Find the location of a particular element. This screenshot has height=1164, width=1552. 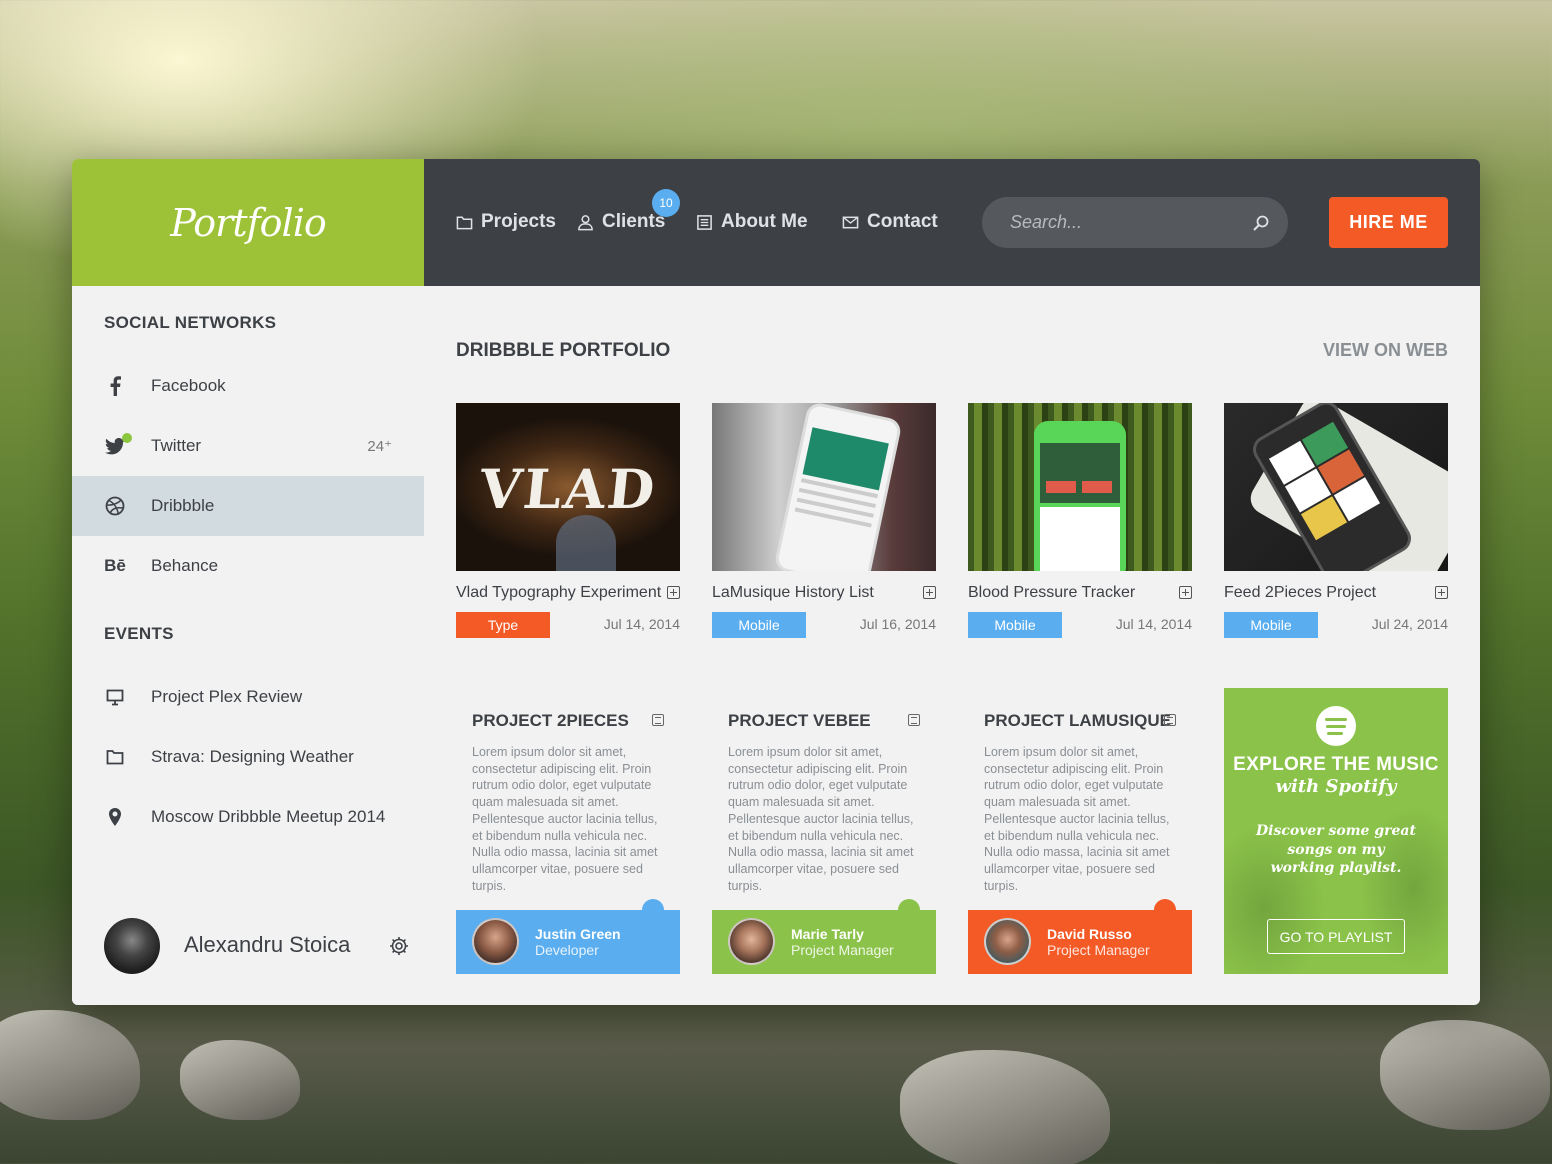

search-input is located at coordinates (1131, 222).